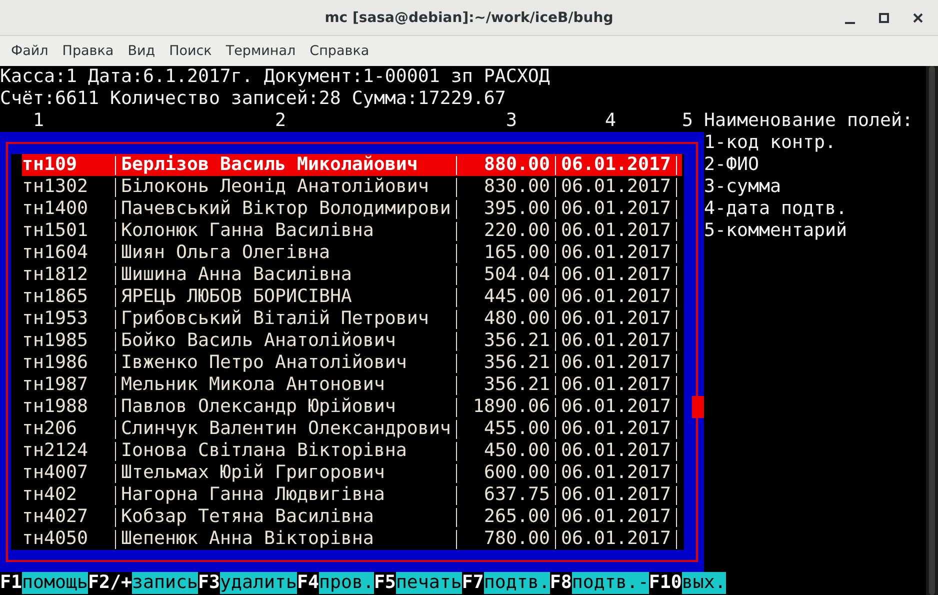 The image size is (938, 595). I want to click on table-row: тн1985 Бойко Василь Анатолійович 356.21 06.01.2017, so click(352, 341).